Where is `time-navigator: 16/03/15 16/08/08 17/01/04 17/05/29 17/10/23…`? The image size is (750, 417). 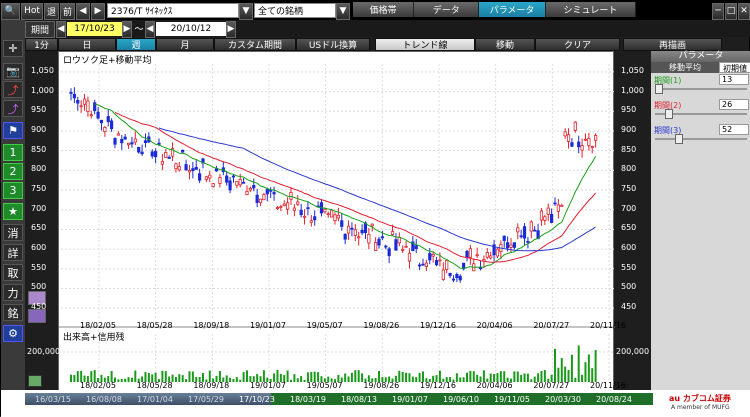
time-navigator: 16/03/15 16/08/08 17/01/04 17/05/29 17/10/23… is located at coordinates (339, 399).